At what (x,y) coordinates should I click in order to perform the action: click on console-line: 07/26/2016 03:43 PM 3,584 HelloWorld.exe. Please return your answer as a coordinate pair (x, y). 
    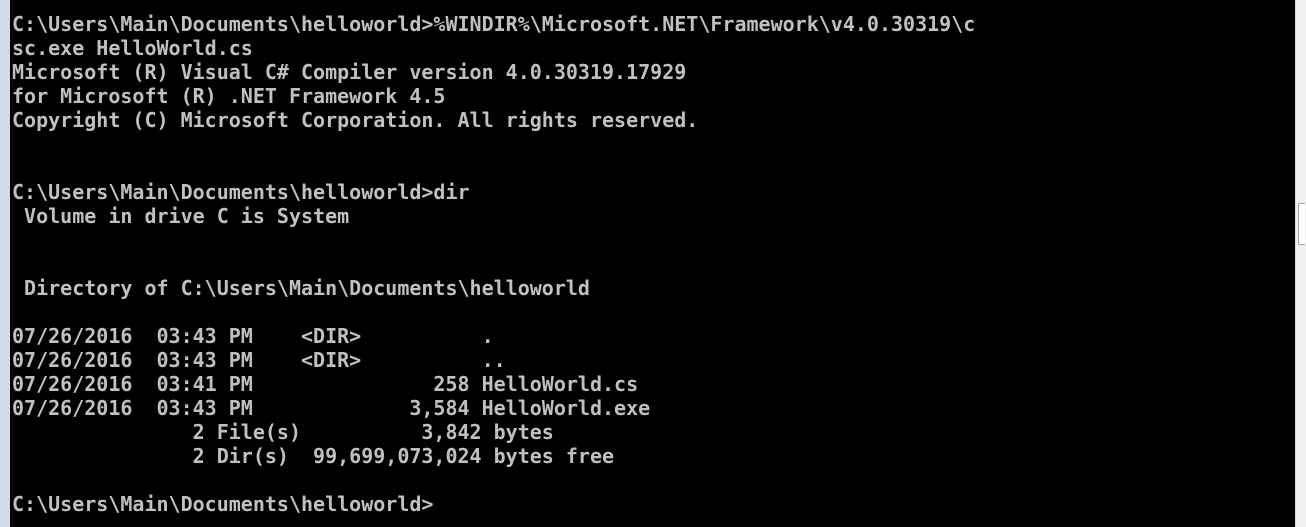
    Looking at the image, I should click on (331, 408).